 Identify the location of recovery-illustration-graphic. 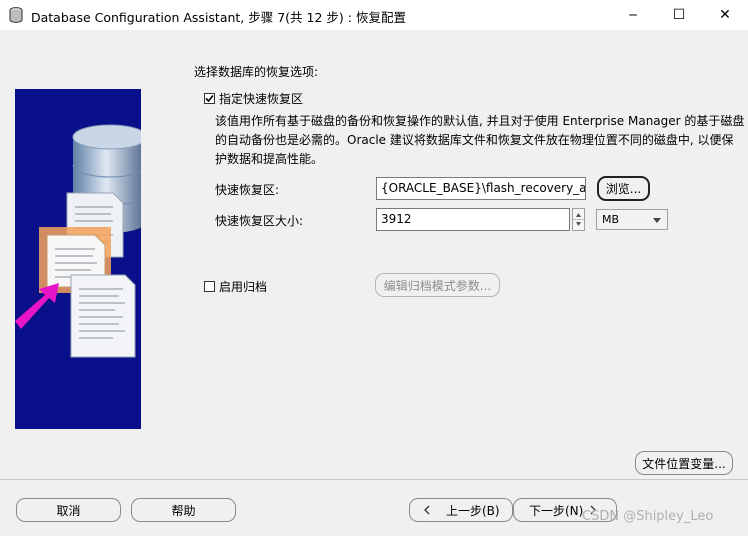
(78, 241).